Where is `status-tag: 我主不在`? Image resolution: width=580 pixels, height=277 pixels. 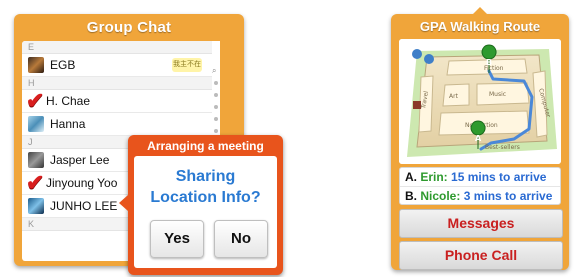
status-tag: 我主不在 is located at coordinates (187, 65).